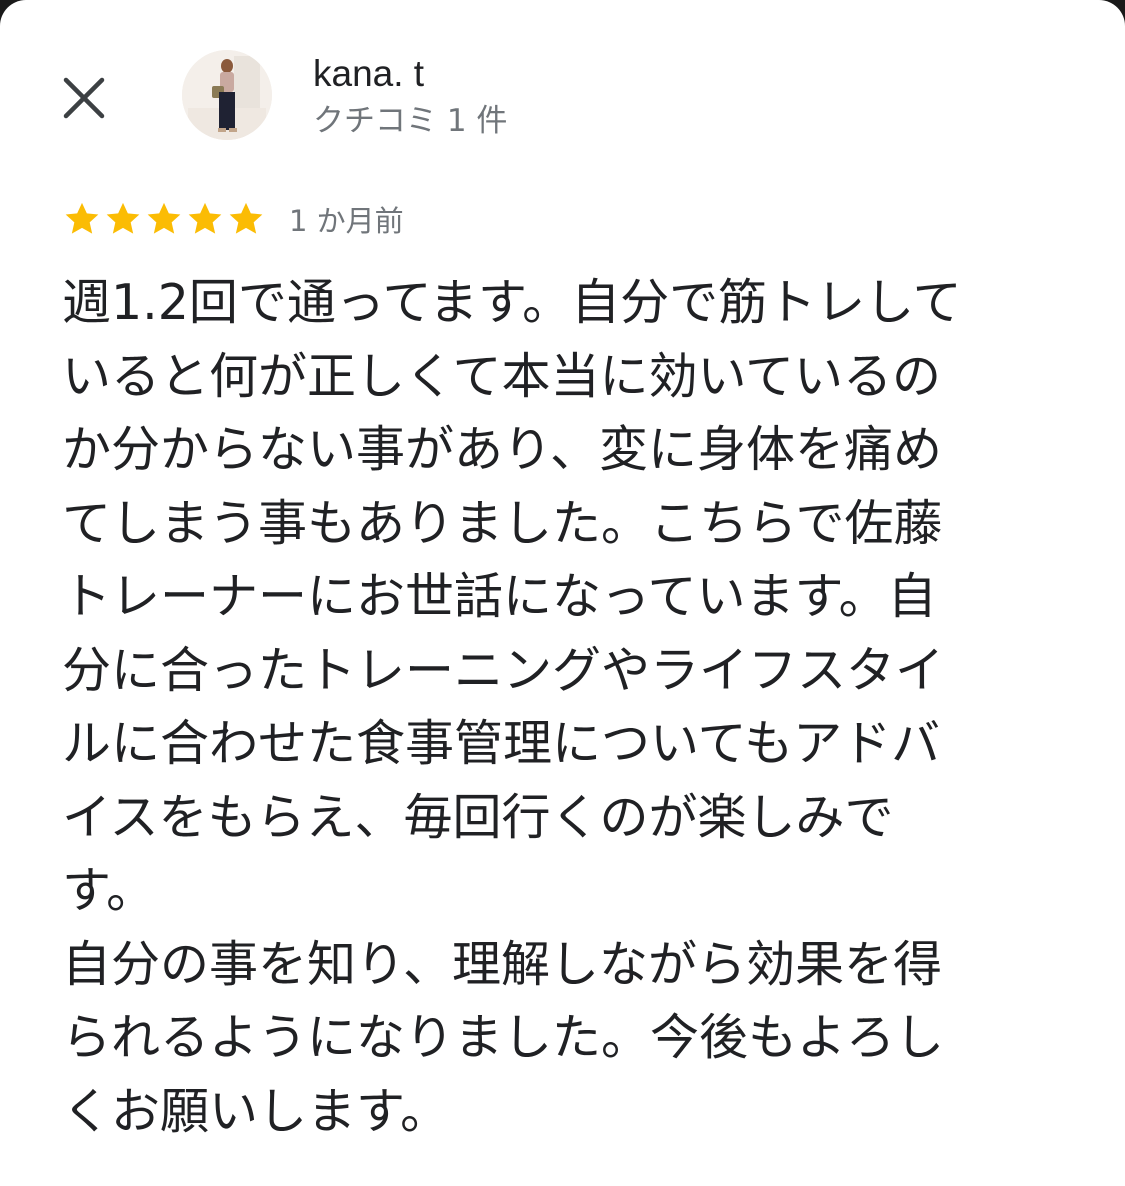  What do you see at coordinates (346, 221) in the screenshot?
I see `review-date: 1 か月前` at bounding box center [346, 221].